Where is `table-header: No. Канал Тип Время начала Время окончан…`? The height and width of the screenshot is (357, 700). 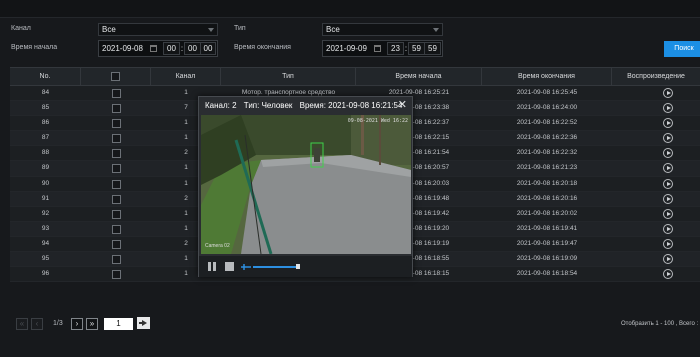
table-header: No. Канал Тип Время начала Время окончан… is located at coordinates (355, 76).